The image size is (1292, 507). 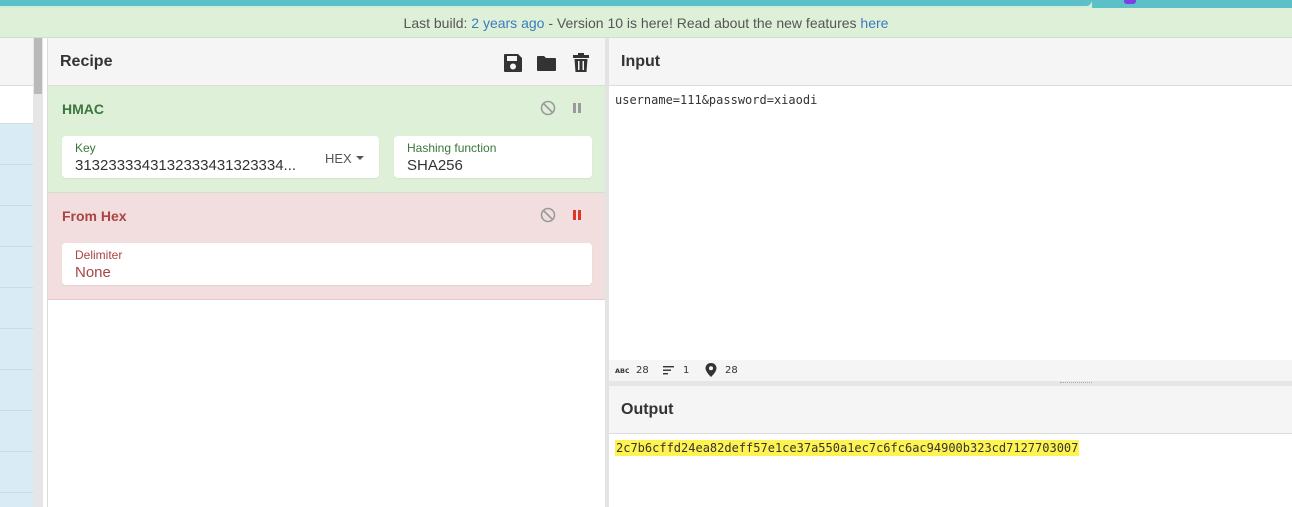 I want to click on breakpoint-button-active, so click(x=577, y=215).